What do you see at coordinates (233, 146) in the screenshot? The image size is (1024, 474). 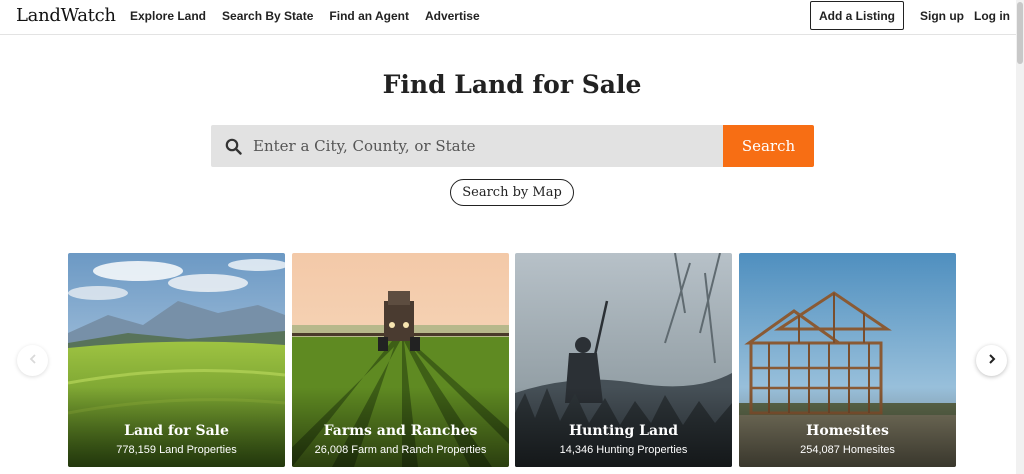 I see `search-icon` at bounding box center [233, 146].